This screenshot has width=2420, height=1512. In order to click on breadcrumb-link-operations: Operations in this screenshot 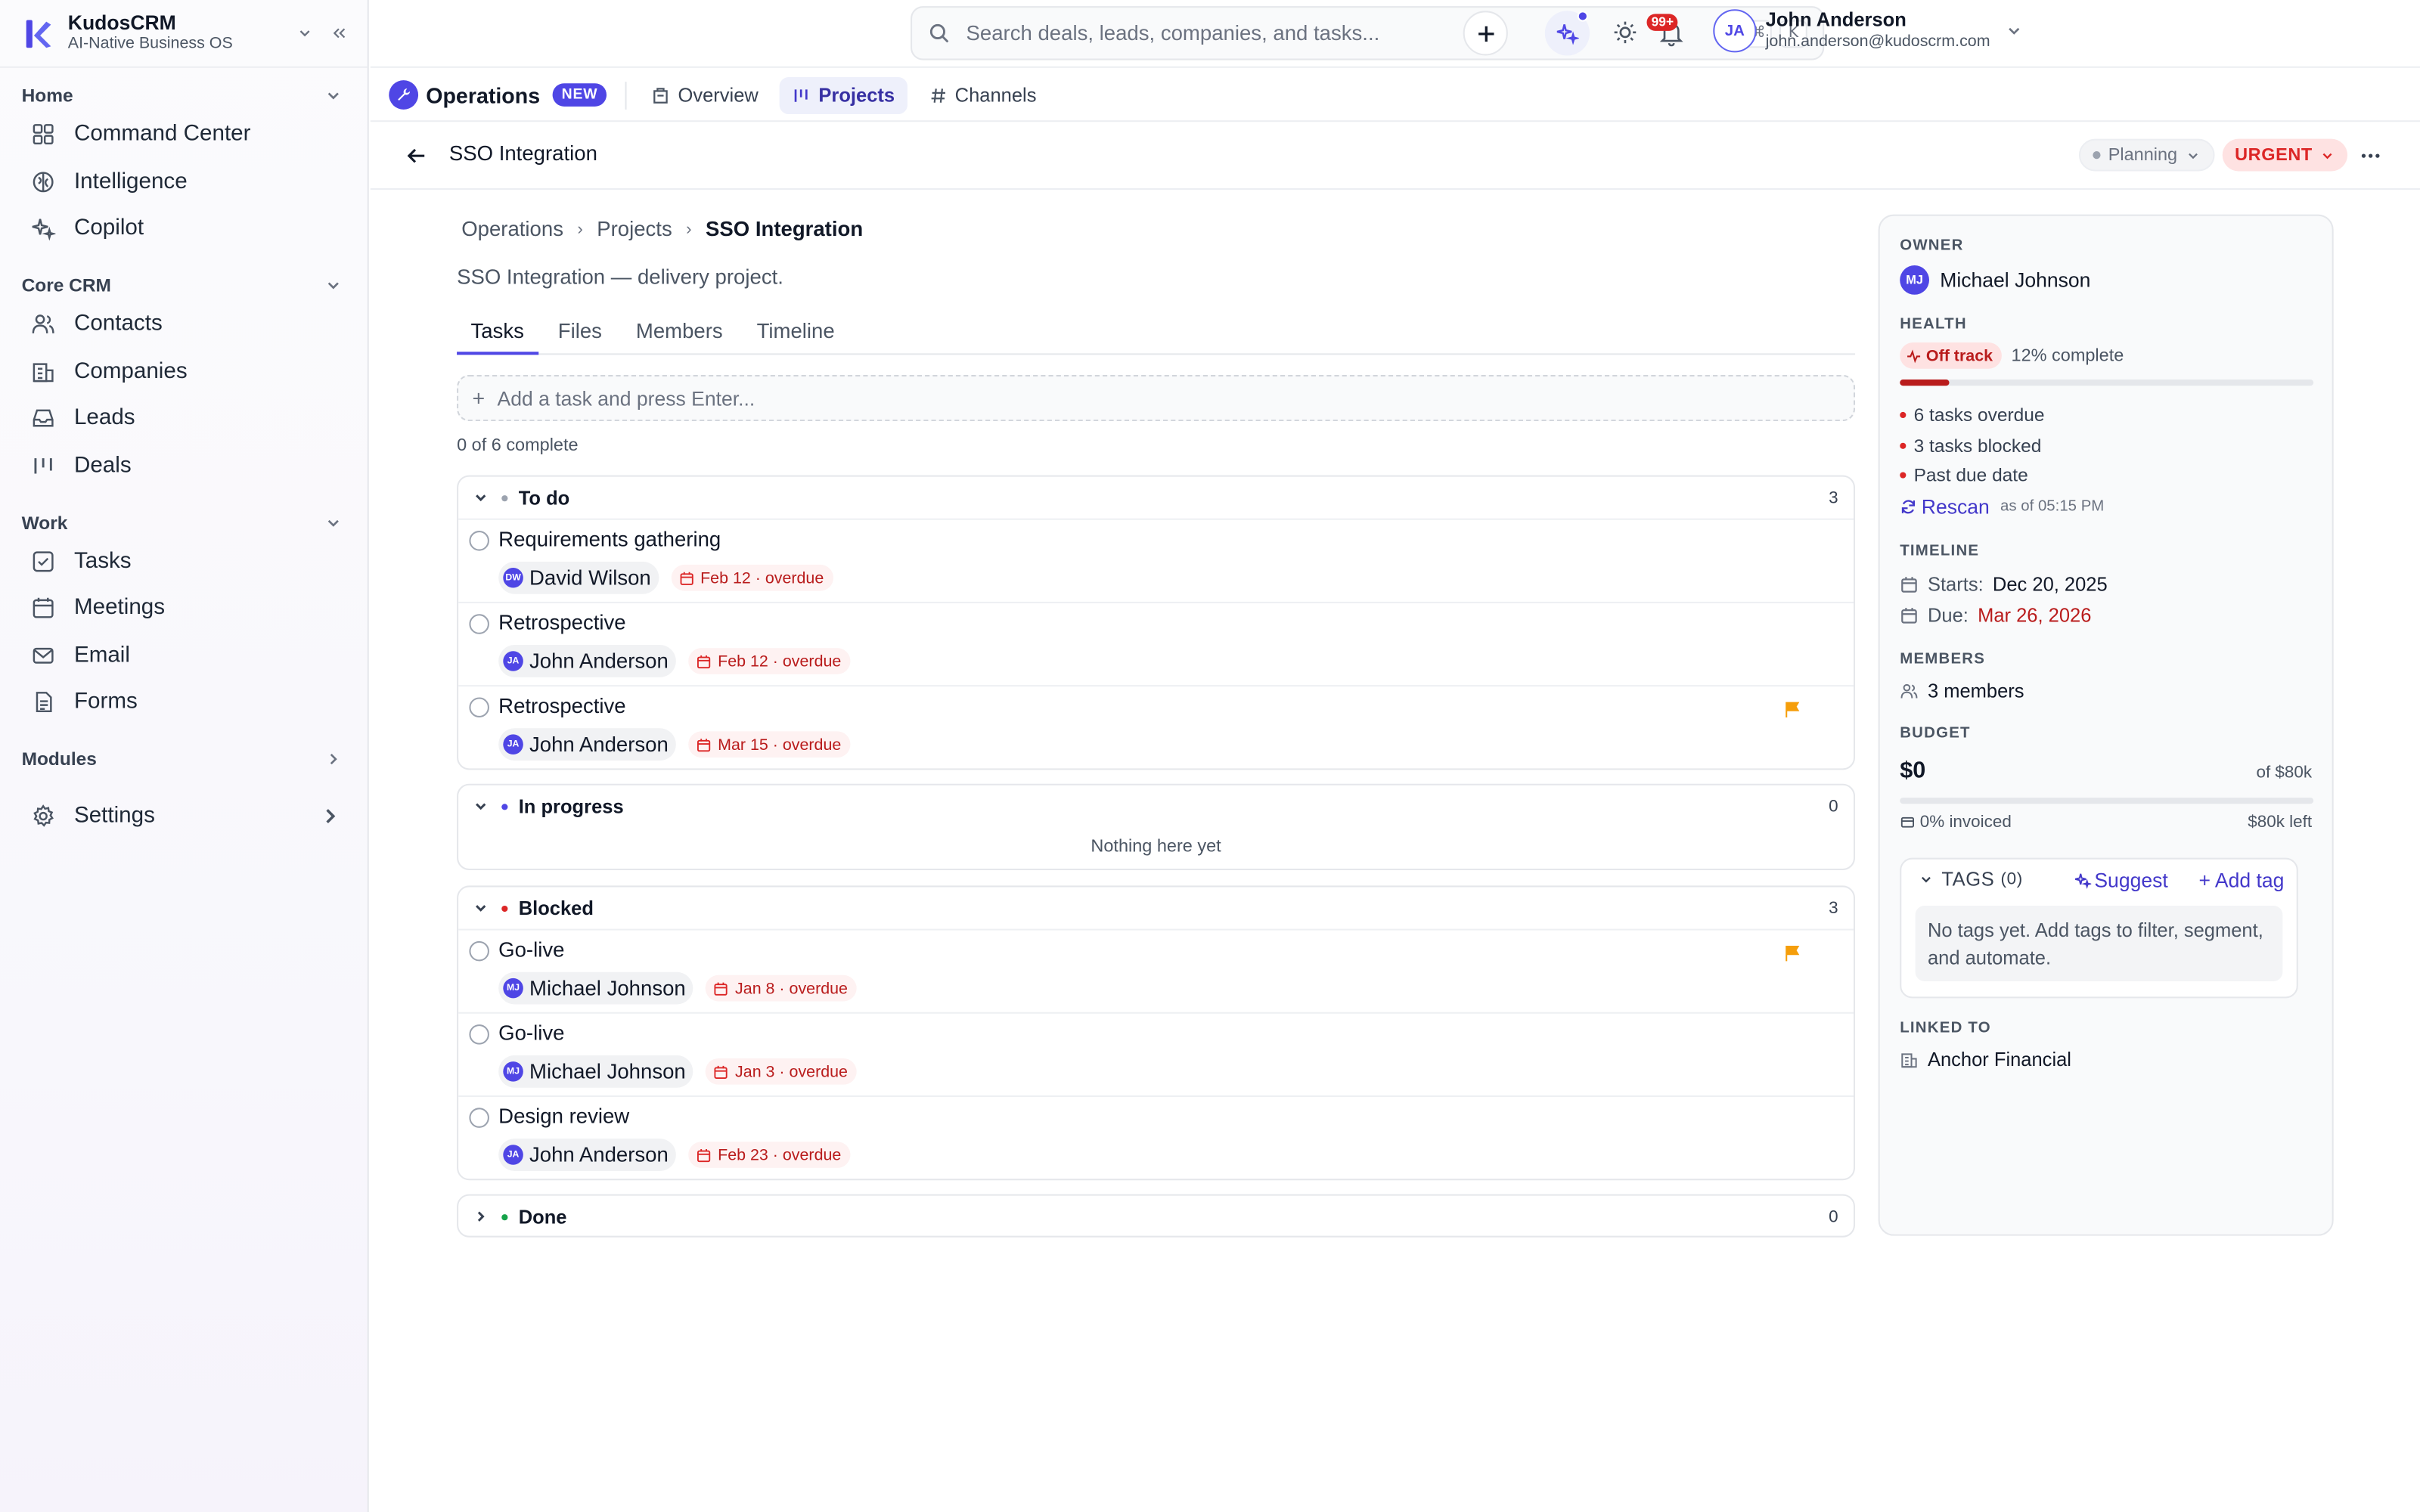, I will do `click(512, 229)`.